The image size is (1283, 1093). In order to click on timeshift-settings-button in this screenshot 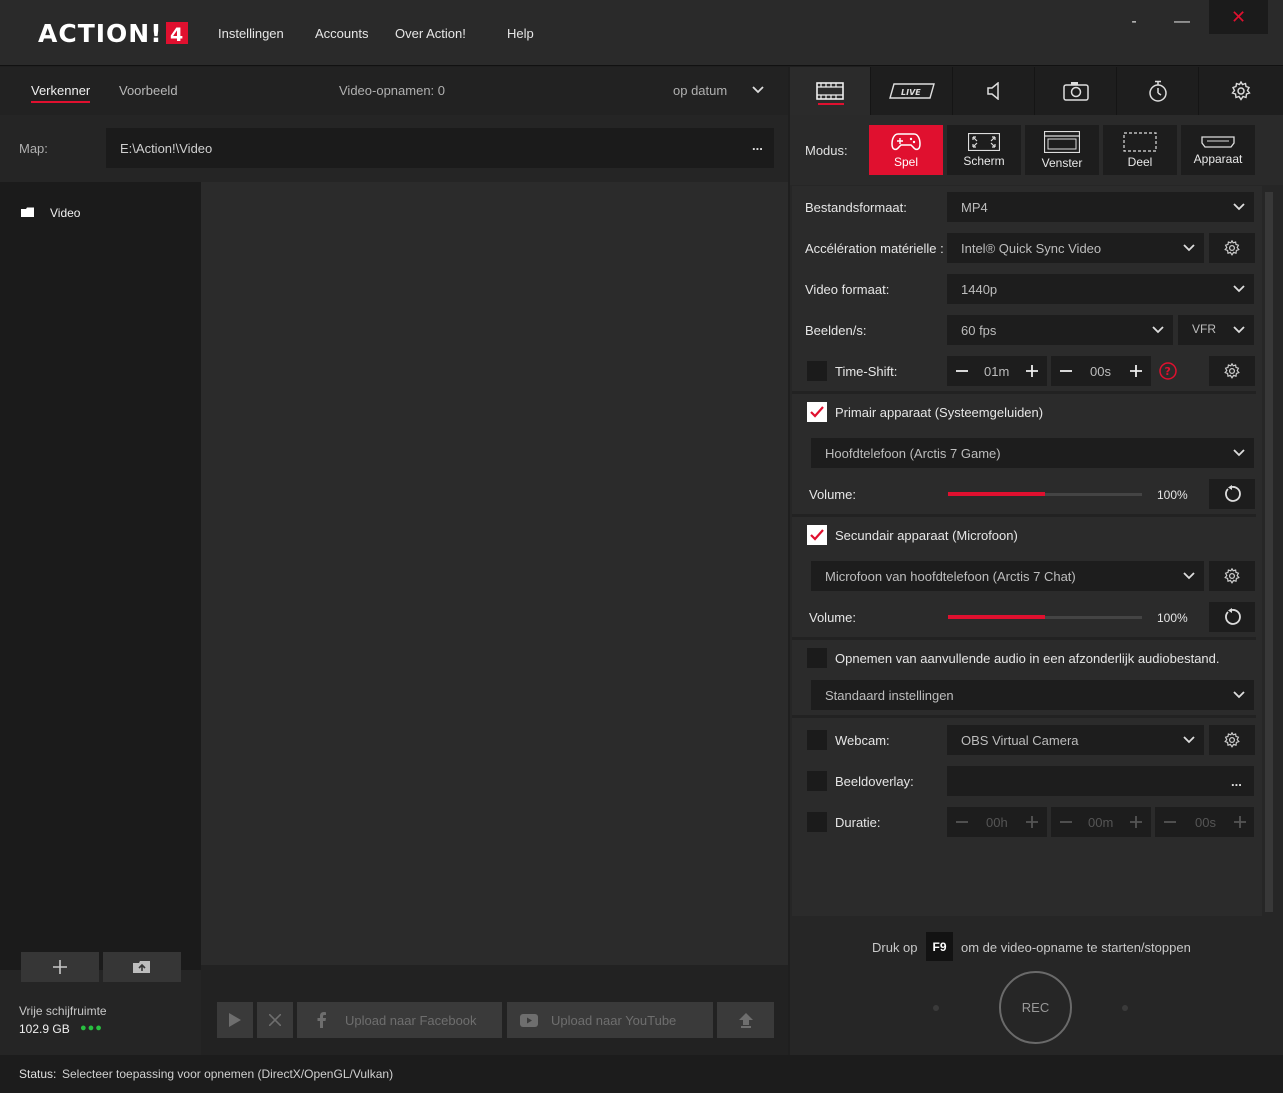, I will do `click(1232, 371)`.